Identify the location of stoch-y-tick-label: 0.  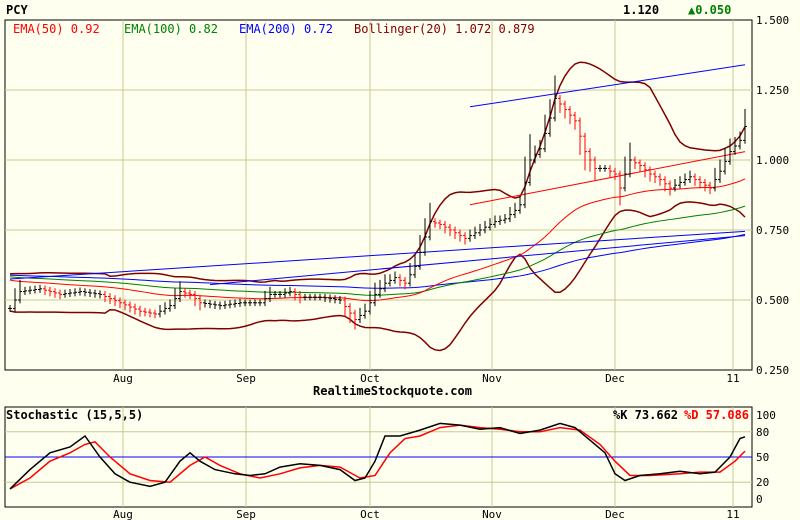
(759, 499).